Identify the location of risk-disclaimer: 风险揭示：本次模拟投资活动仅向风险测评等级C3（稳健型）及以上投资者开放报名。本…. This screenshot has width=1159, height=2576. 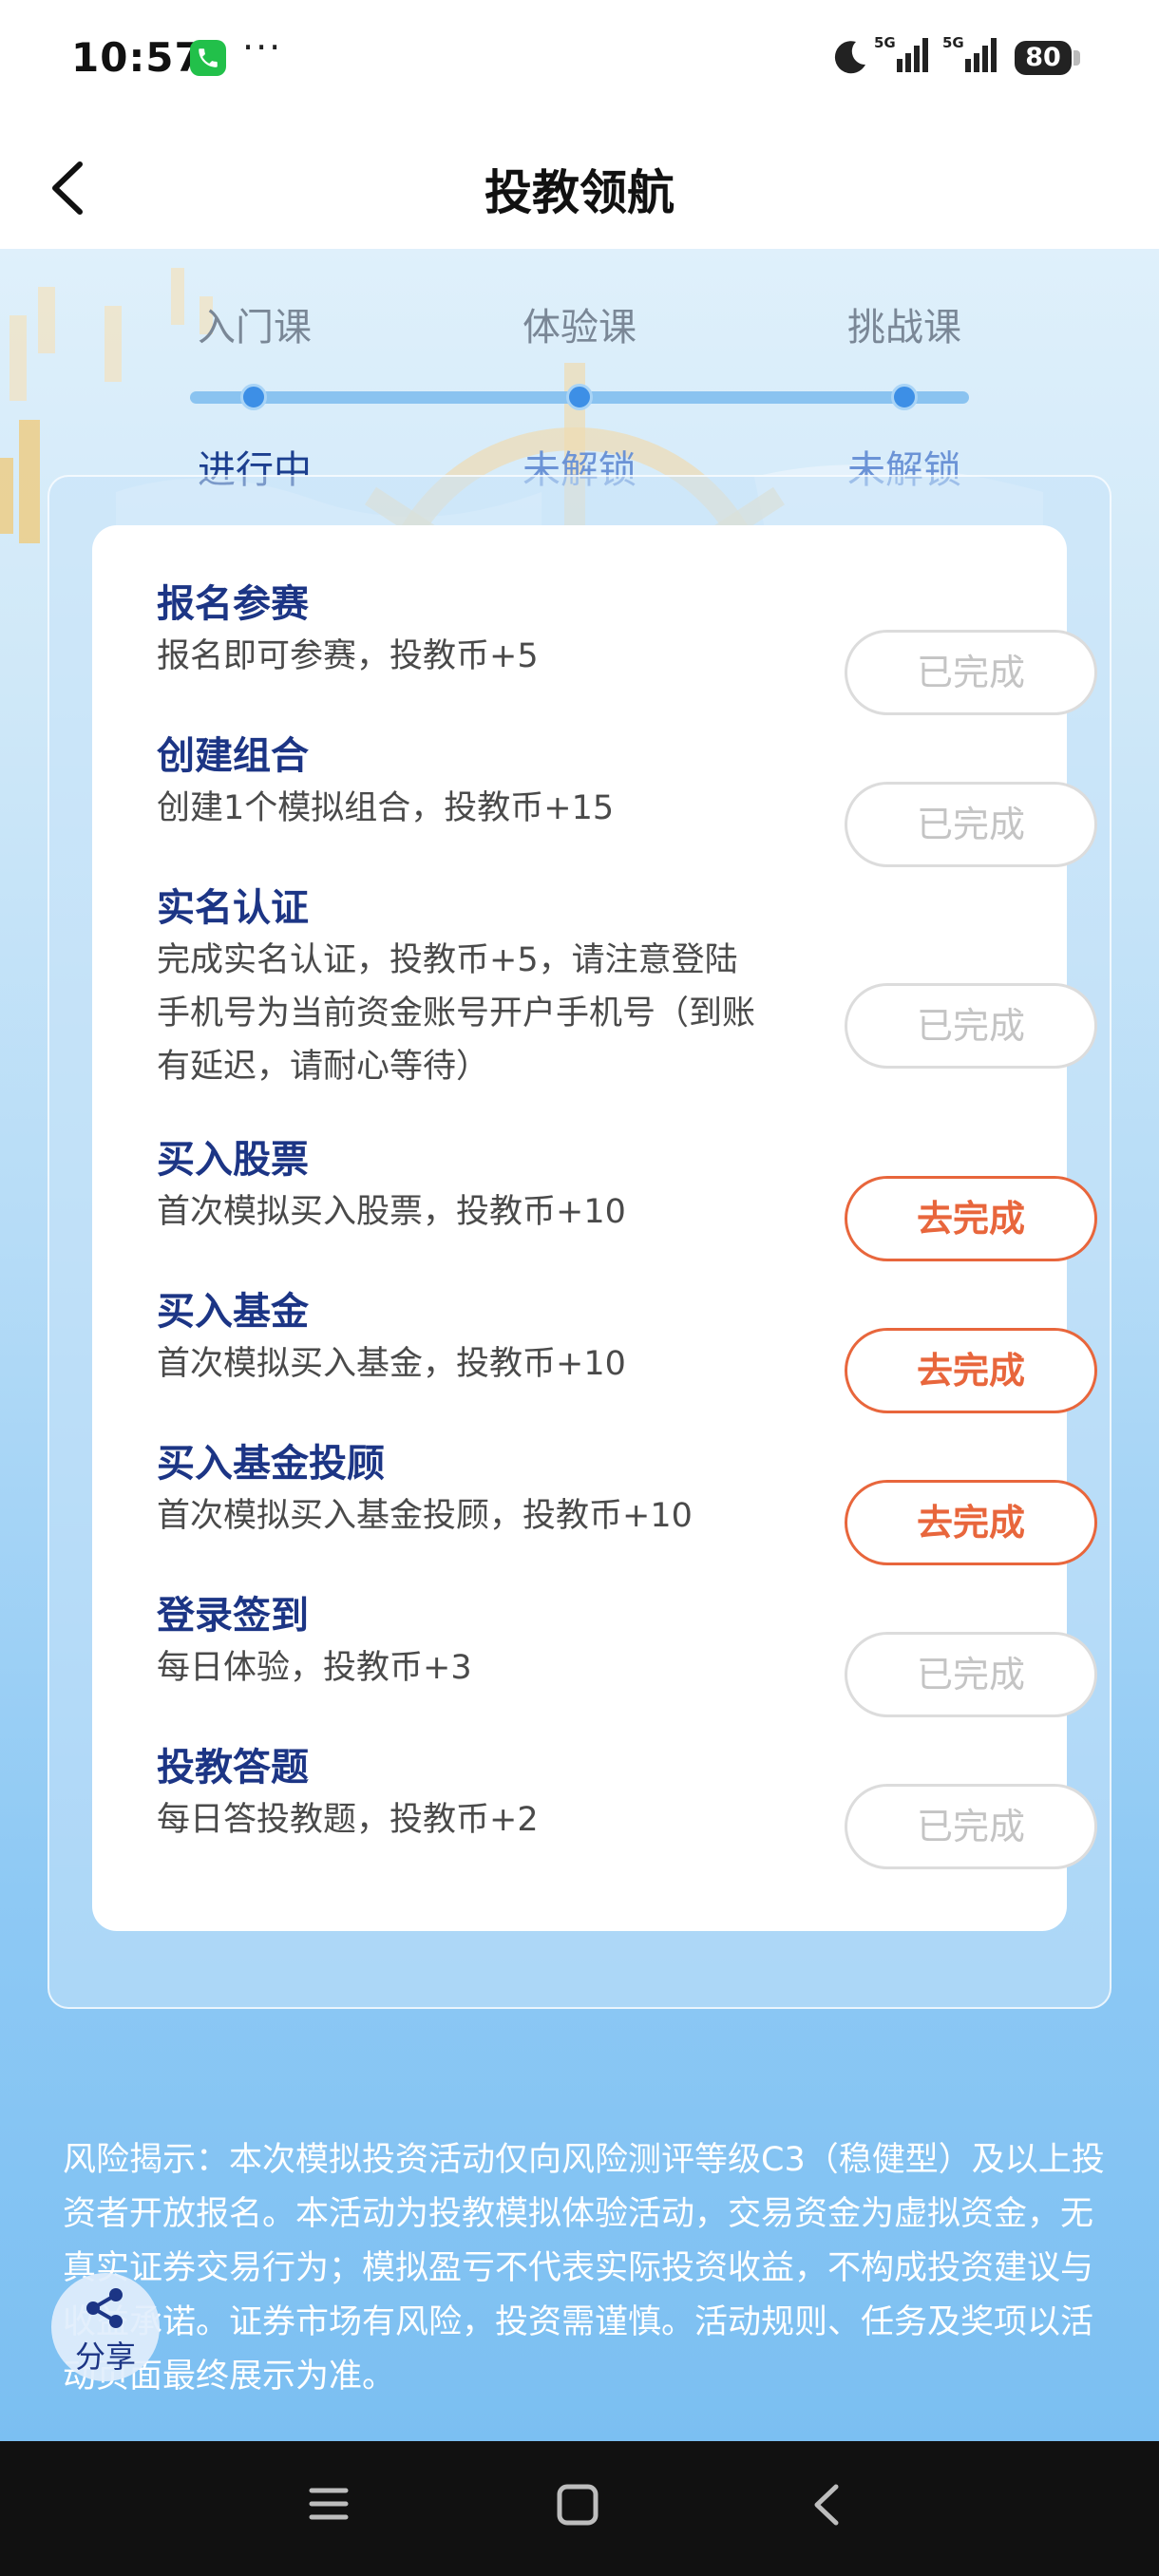
(584, 2268).